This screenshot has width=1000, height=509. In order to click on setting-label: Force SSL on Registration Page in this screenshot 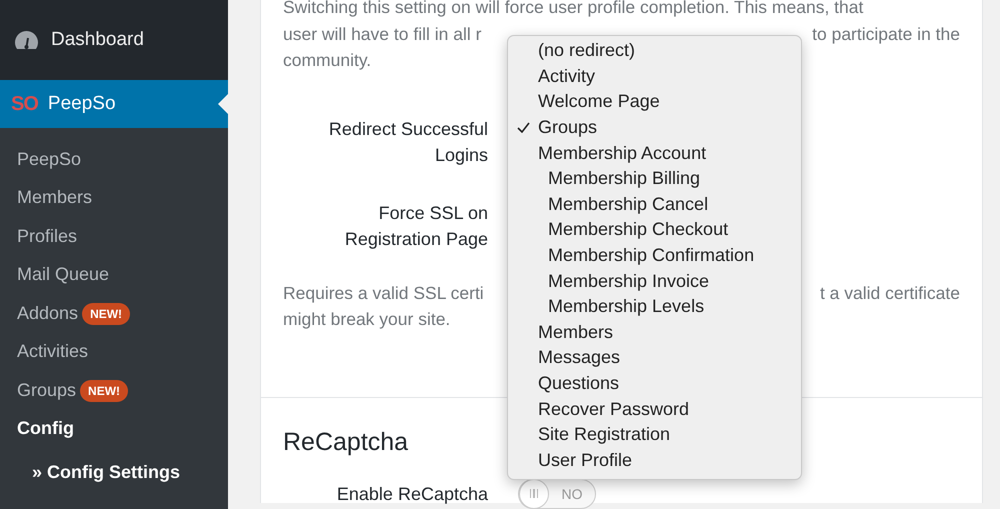, I will do `click(416, 226)`.